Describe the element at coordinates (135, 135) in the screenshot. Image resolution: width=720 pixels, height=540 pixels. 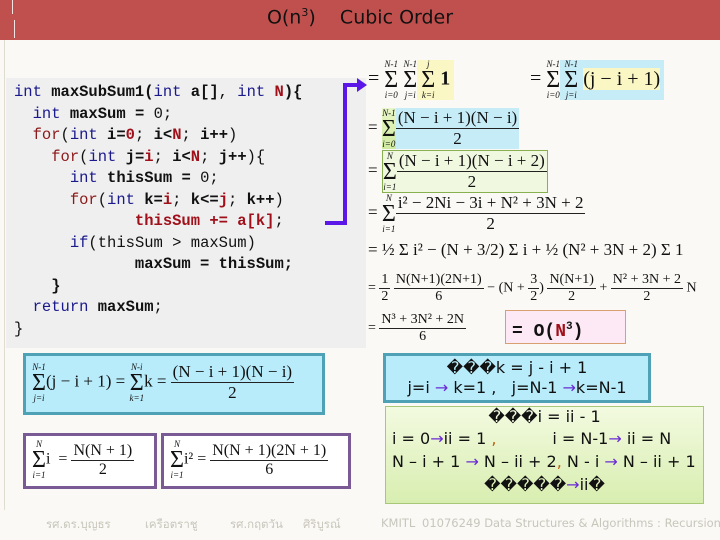
I see `code-line: for(int i=0; i<N; i++)` at that location.